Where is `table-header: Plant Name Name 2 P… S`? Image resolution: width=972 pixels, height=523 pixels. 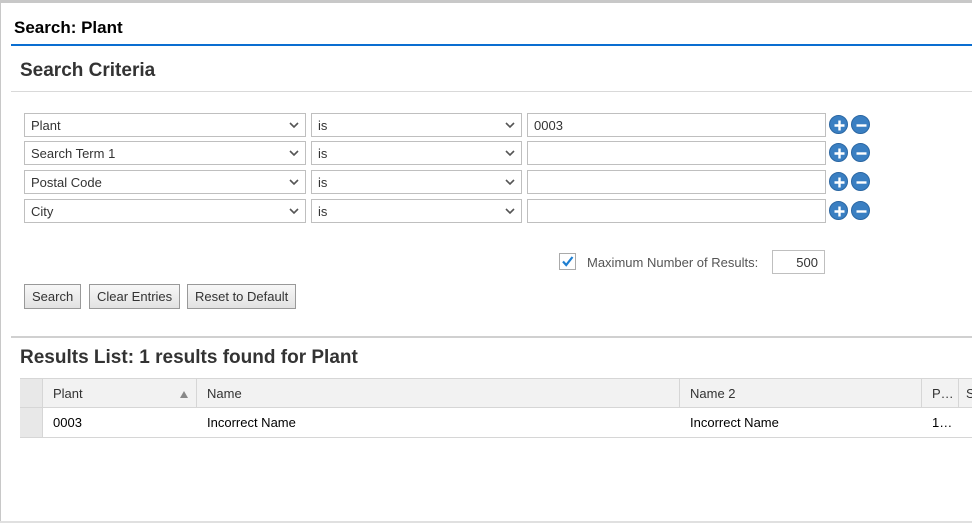 table-header: Plant Name Name 2 P… S is located at coordinates (496, 393).